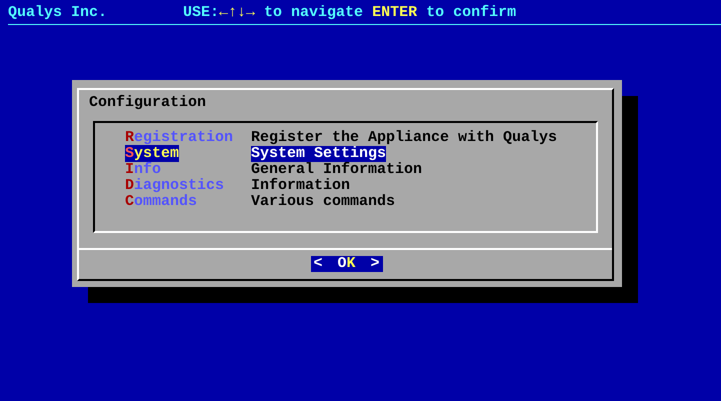  What do you see at coordinates (148, 103) in the screenshot?
I see `dialog-title: Configuration` at bounding box center [148, 103].